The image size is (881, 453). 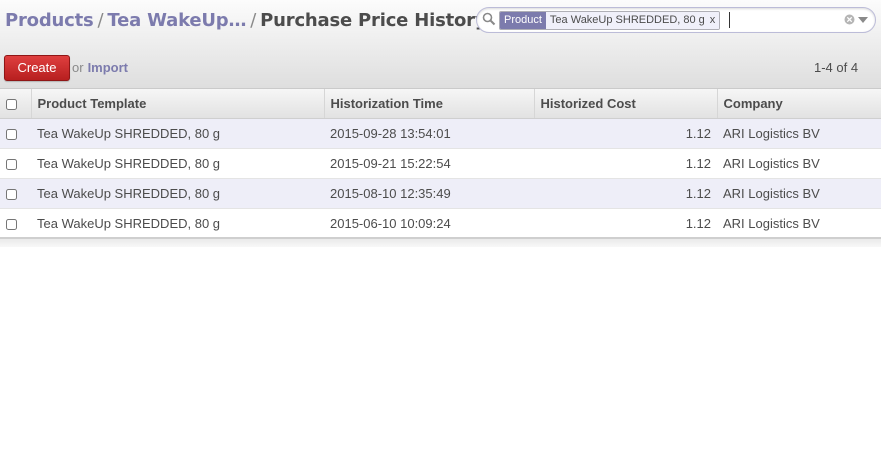 What do you see at coordinates (627, 20) in the screenshot?
I see `facet-value-text: Tea WakeUp SHREDDED, 80 g` at bounding box center [627, 20].